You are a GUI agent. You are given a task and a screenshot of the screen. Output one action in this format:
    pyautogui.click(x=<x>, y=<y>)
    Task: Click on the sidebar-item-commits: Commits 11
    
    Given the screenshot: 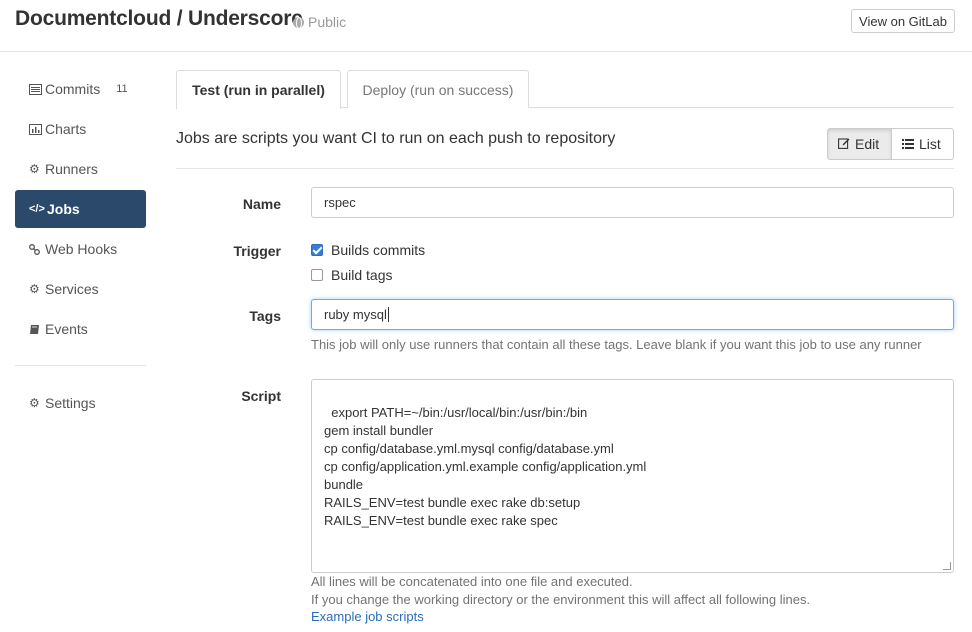 What is the action you would take?
    pyautogui.click(x=80, y=89)
    